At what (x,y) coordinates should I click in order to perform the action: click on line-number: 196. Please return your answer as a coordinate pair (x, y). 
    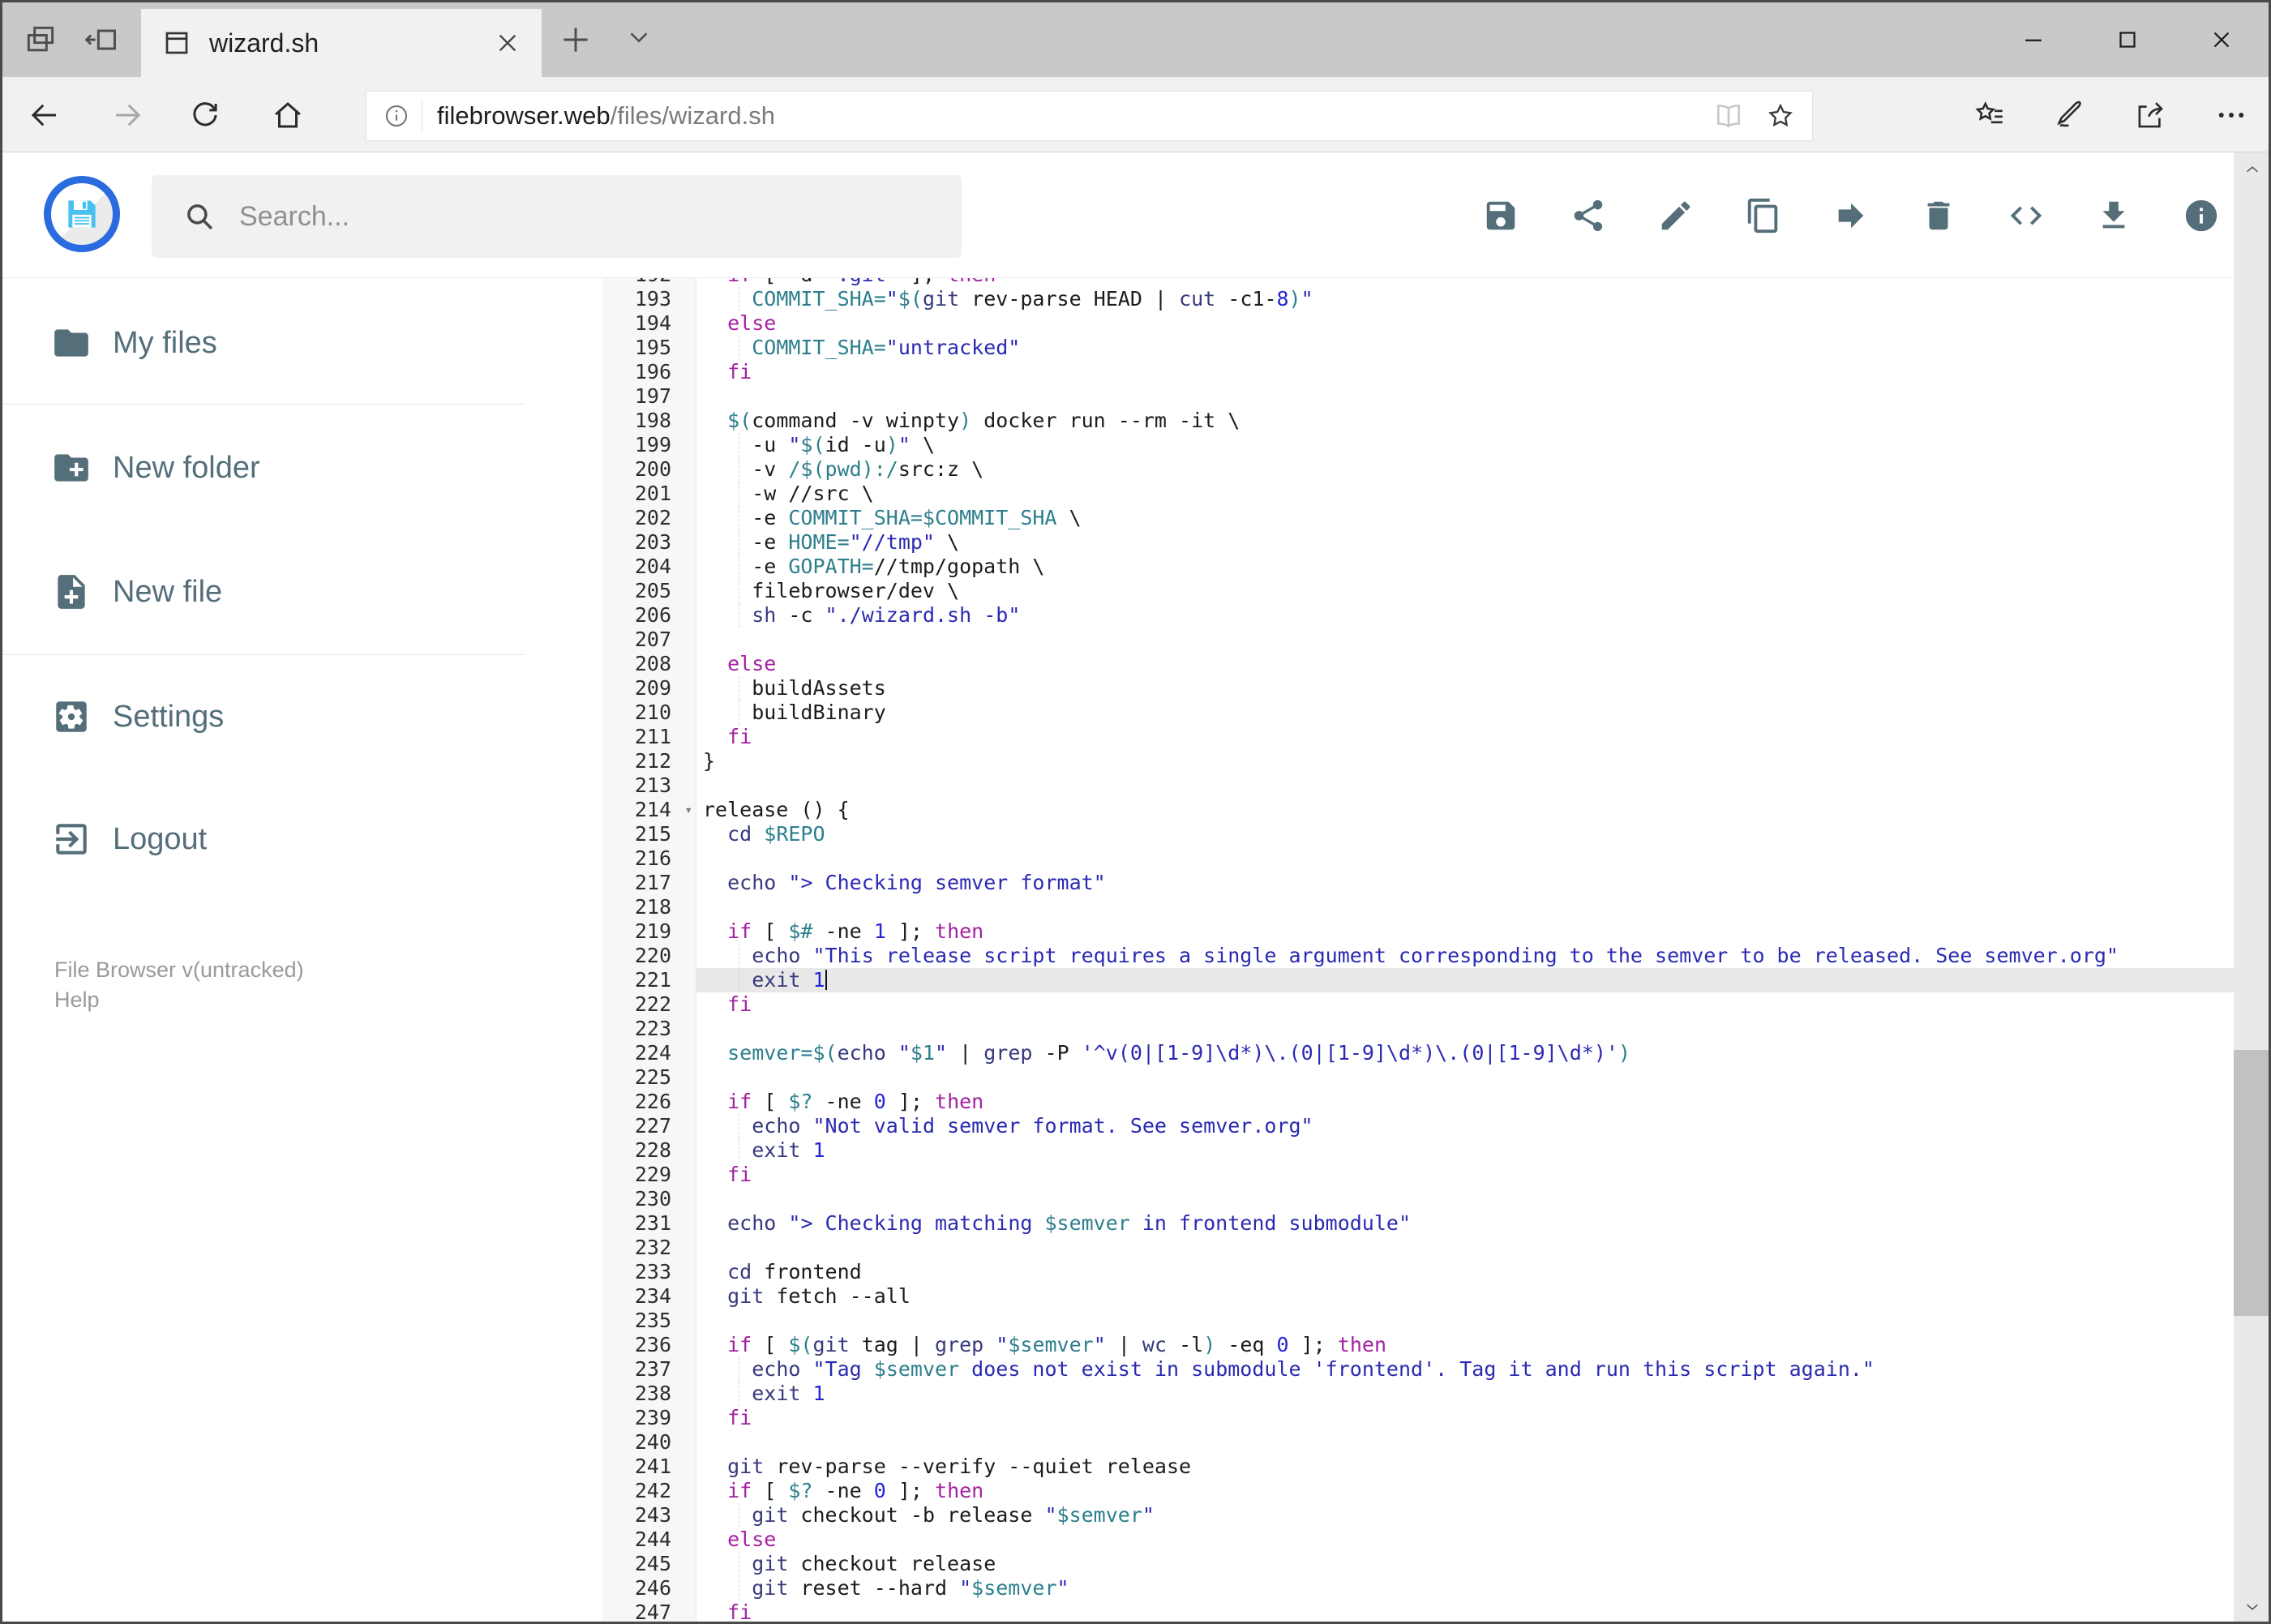
    Looking at the image, I should click on (649, 372).